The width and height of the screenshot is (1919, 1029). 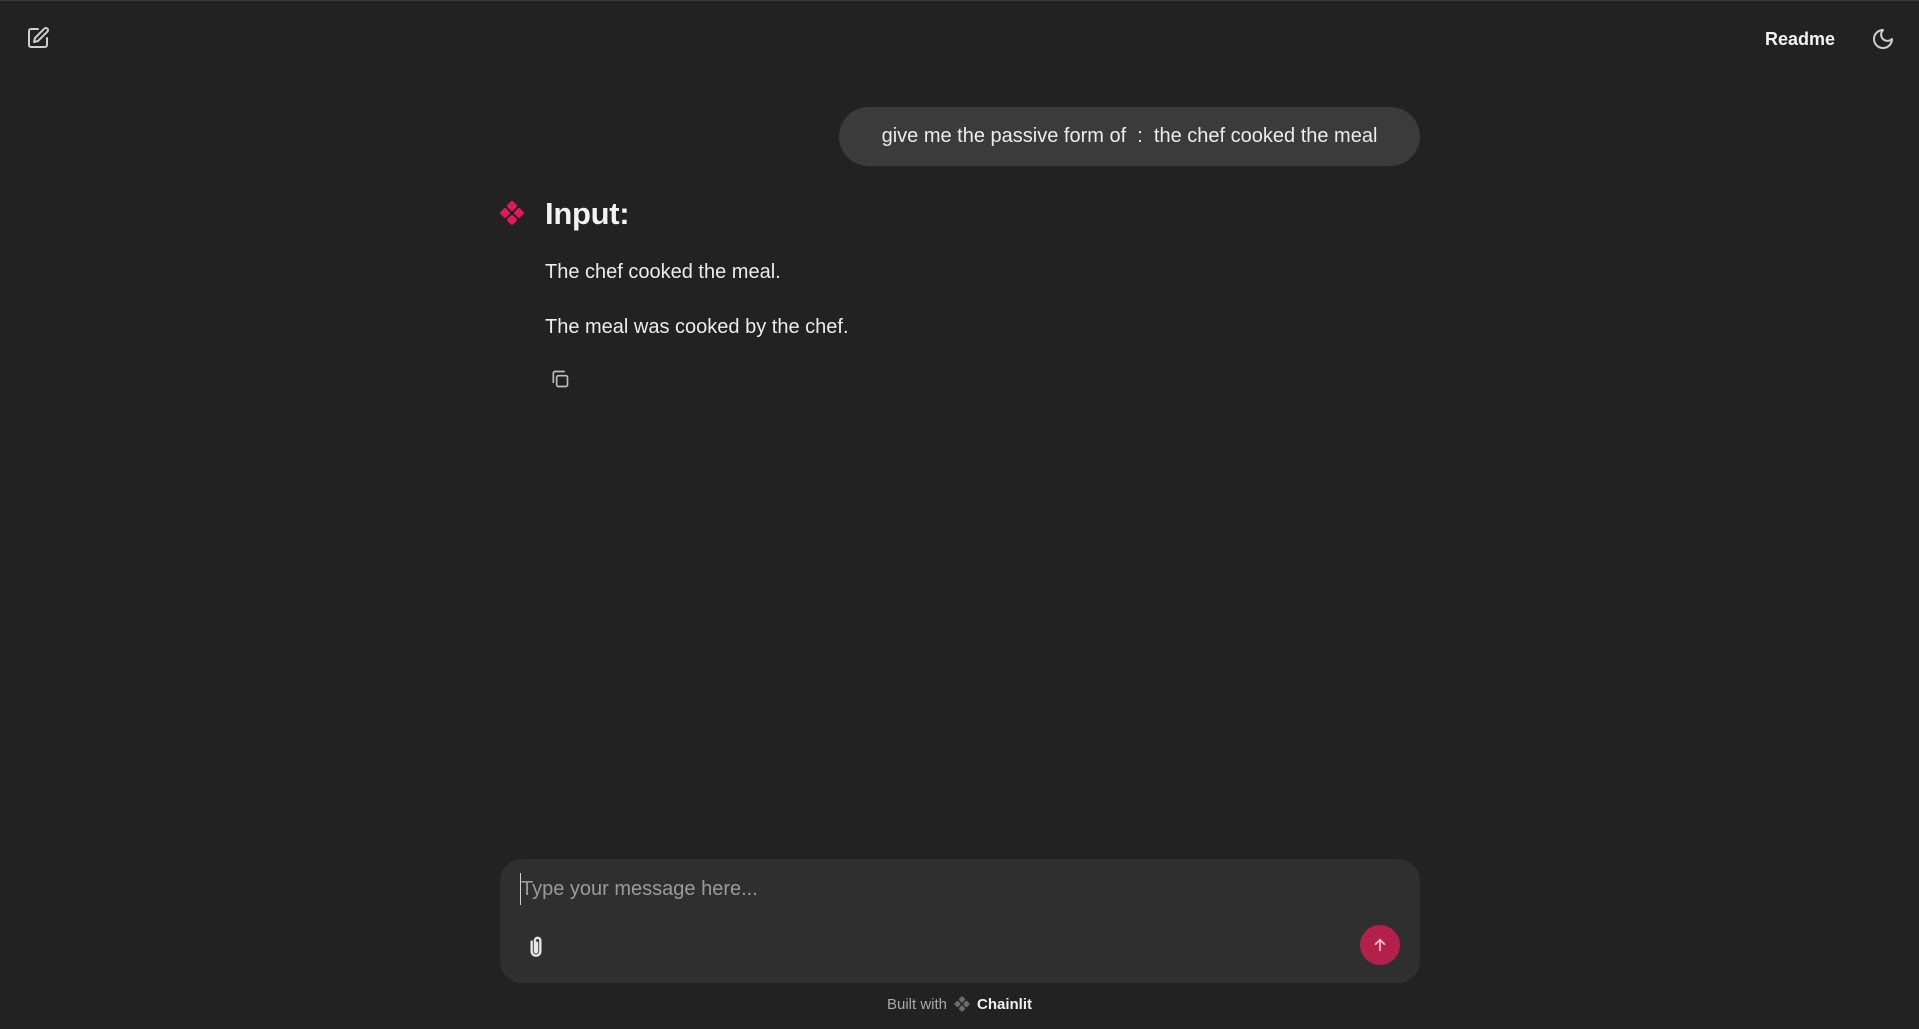 I want to click on assistant-heading: Input:, so click(x=587, y=213).